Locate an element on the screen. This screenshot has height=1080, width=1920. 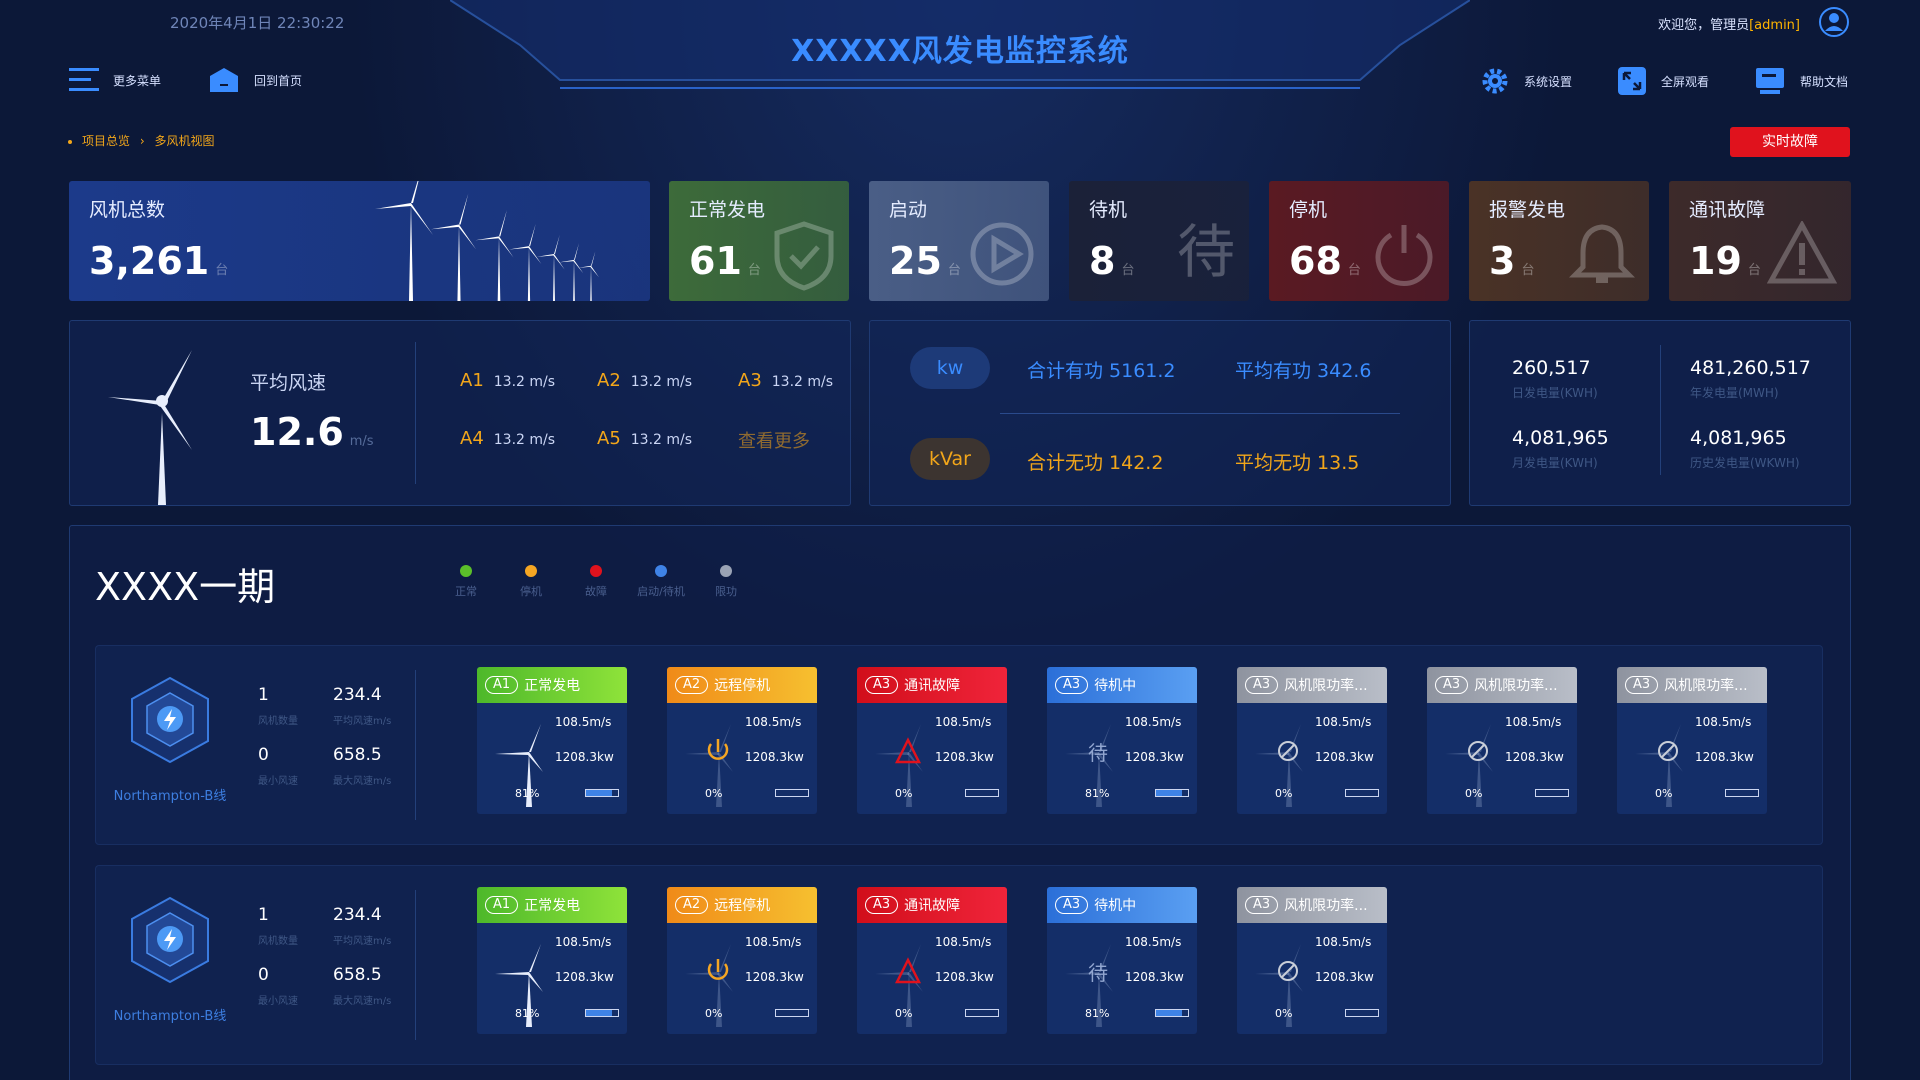
summary-card: 正常发电 61 台 is located at coordinates (759, 241).